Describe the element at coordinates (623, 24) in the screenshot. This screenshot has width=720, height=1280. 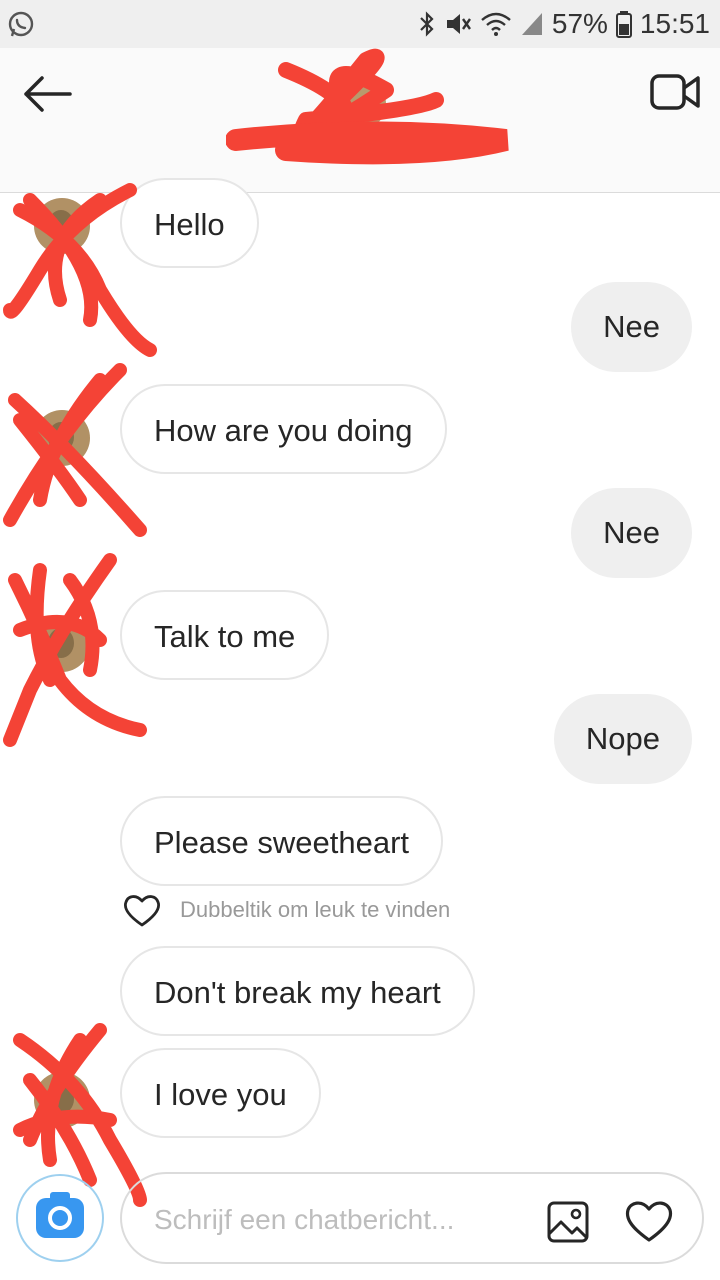
I see `battery-icon` at that location.